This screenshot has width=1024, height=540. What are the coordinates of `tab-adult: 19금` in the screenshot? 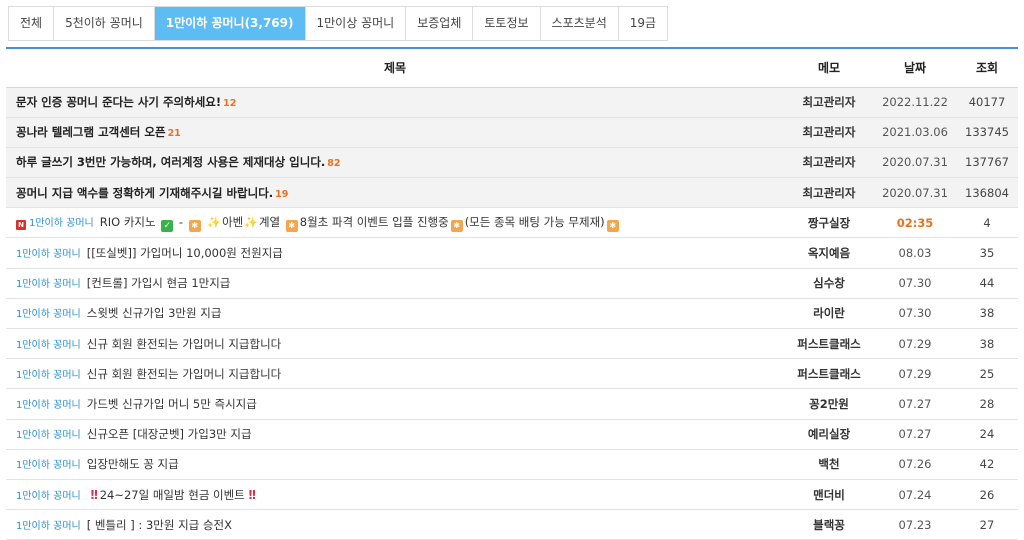 It's located at (643, 23).